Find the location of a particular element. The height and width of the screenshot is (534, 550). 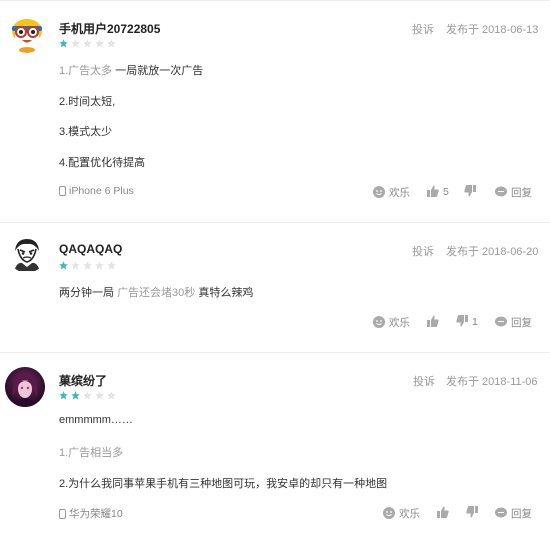

dislike-button: 1 is located at coordinates (467, 321).